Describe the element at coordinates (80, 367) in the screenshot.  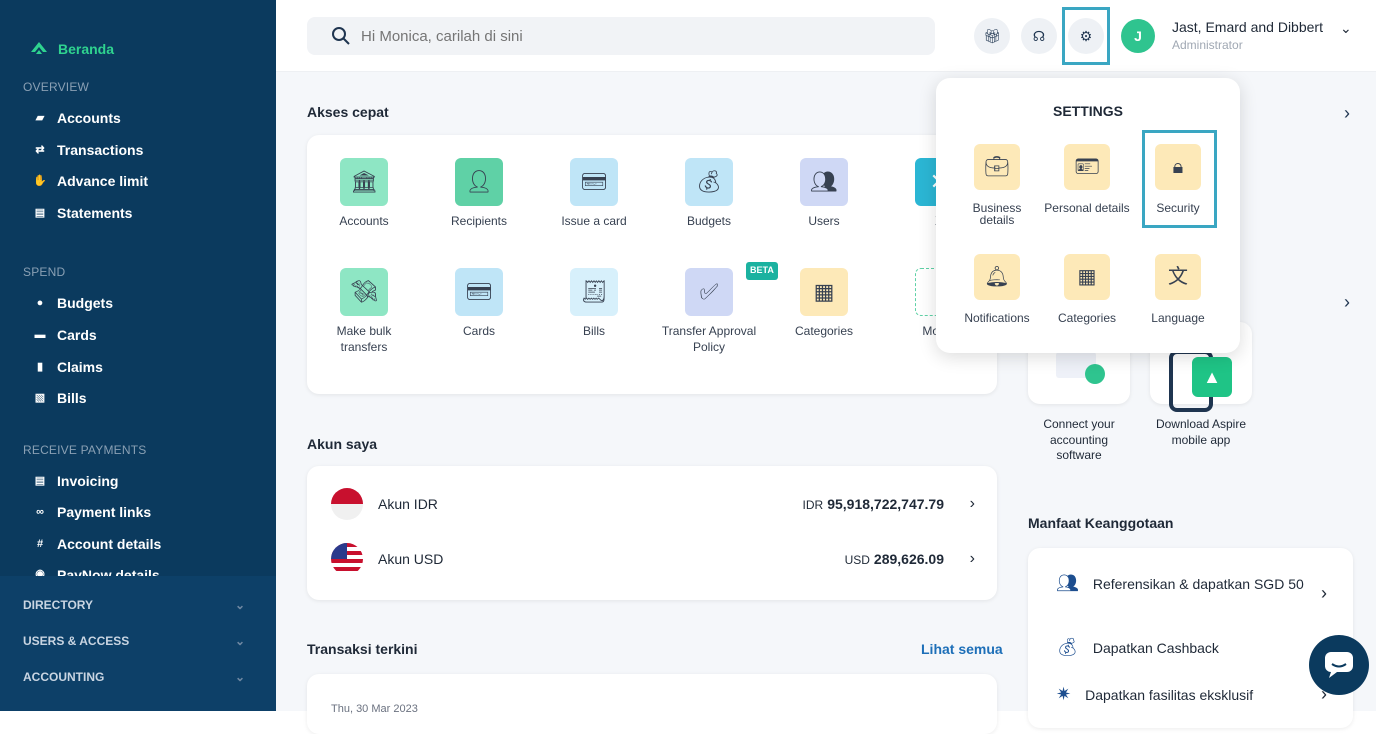
I see `nav-label: Claims` at that location.